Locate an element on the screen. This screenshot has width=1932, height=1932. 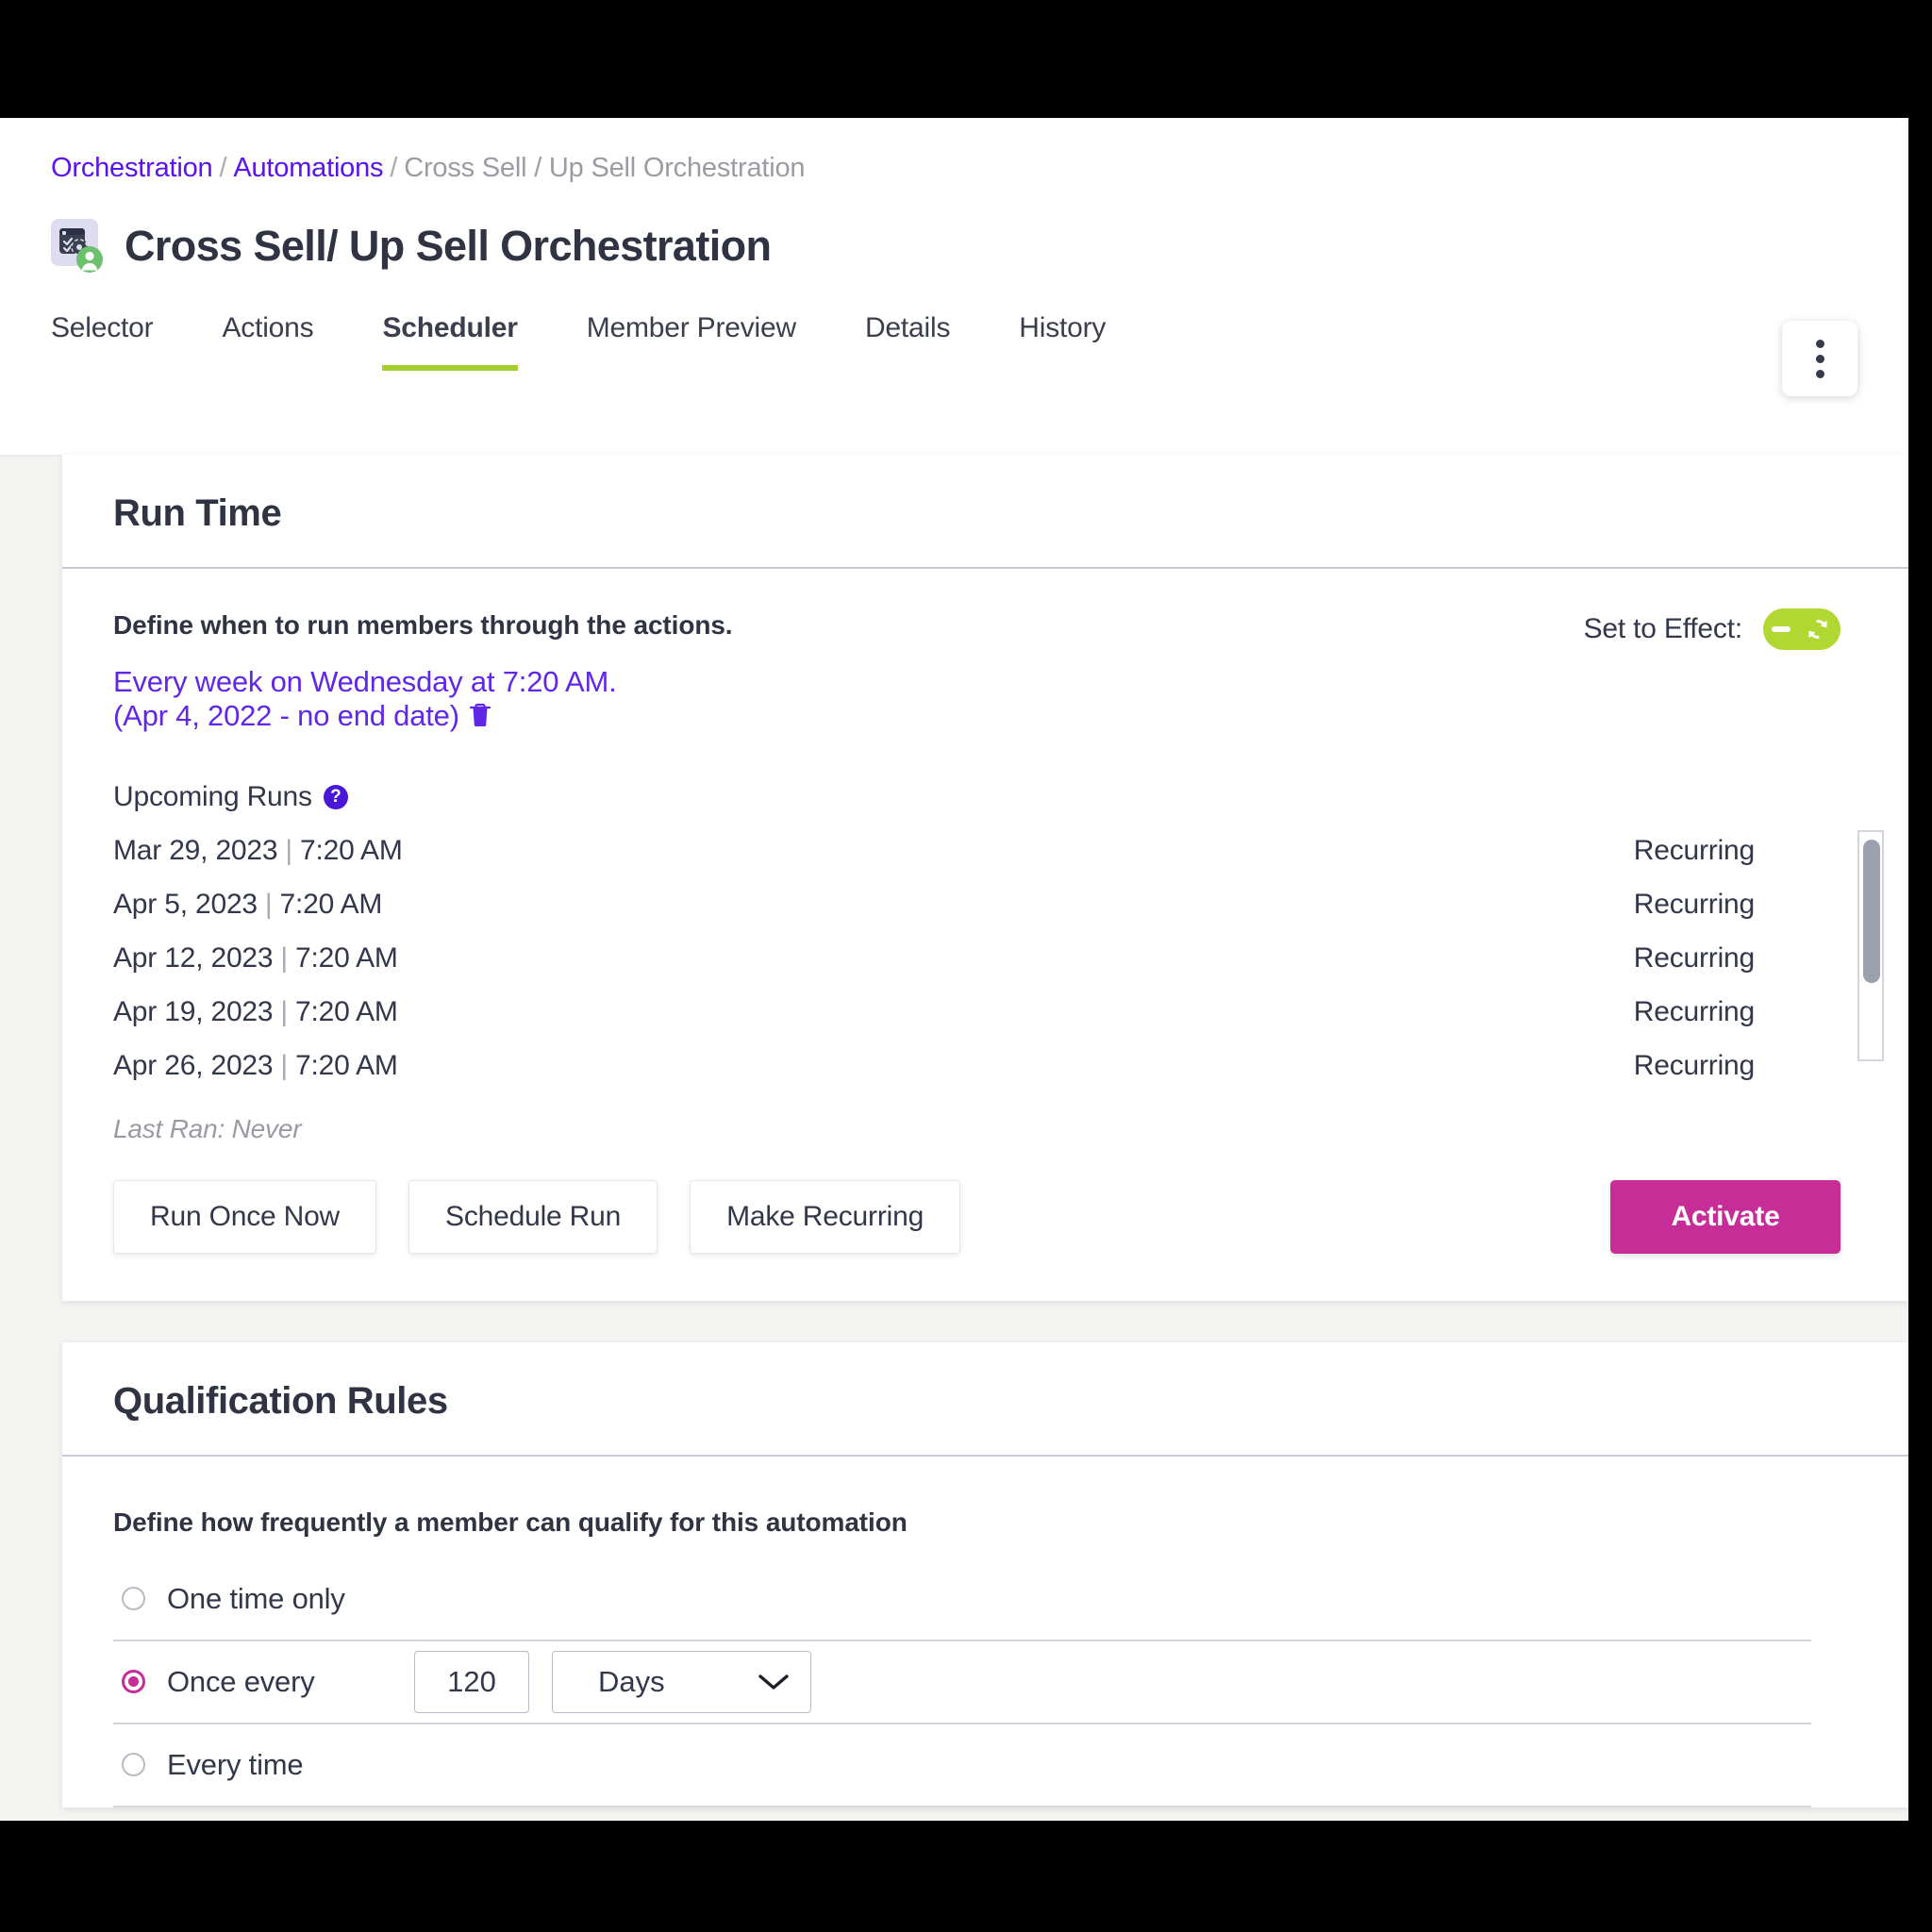
checklist-gear-icon is located at coordinates (79, 246).